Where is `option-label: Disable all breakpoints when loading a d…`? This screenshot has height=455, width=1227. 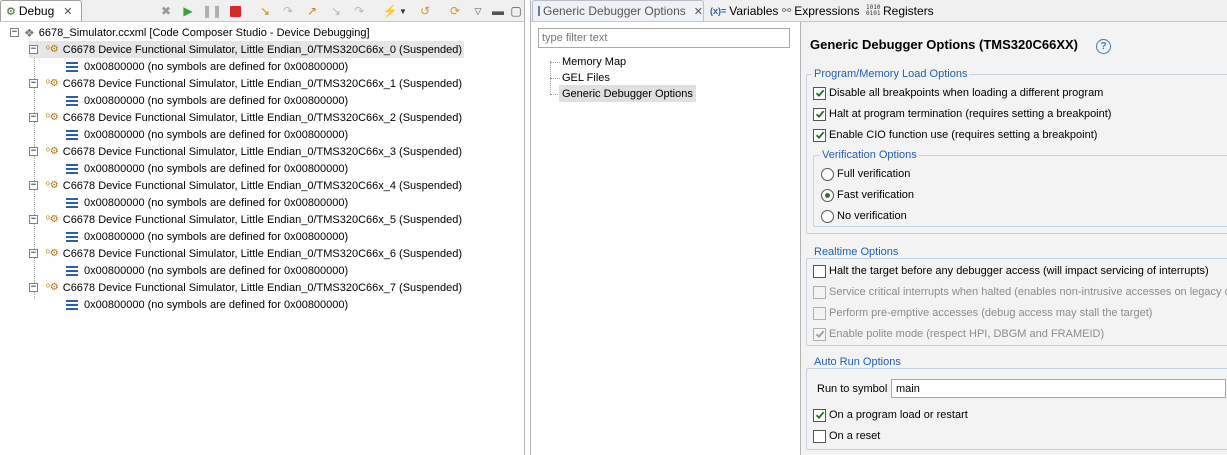 option-label: Disable all breakpoints when loading a d… is located at coordinates (966, 93).